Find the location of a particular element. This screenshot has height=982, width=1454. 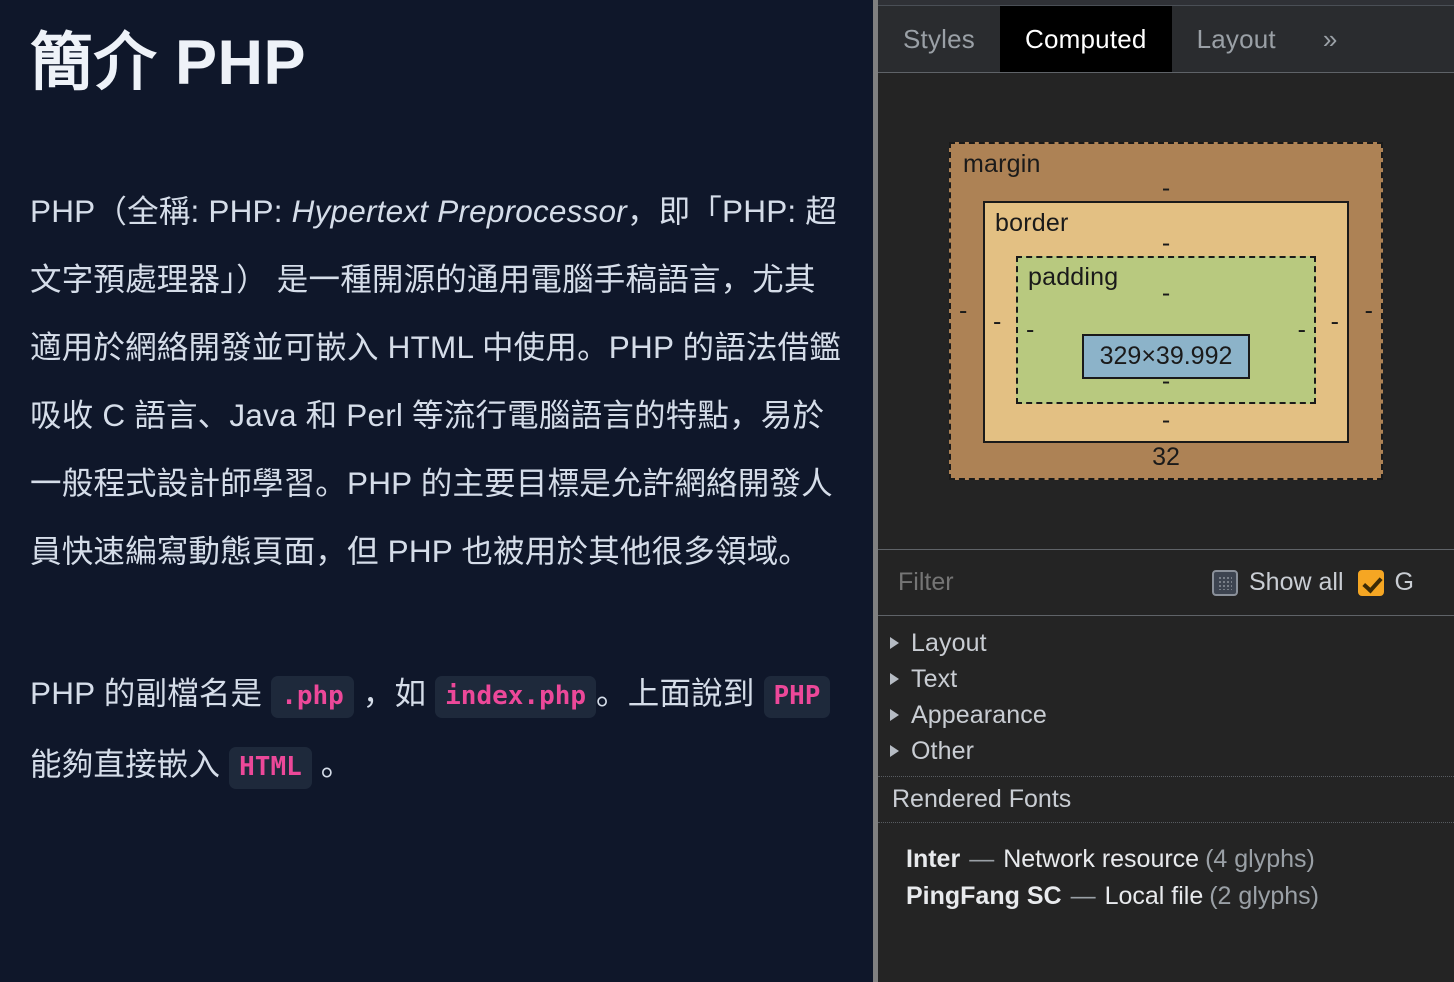

p2-seg4: 能夠直接嵌入 is located at coordinates (130, 763).